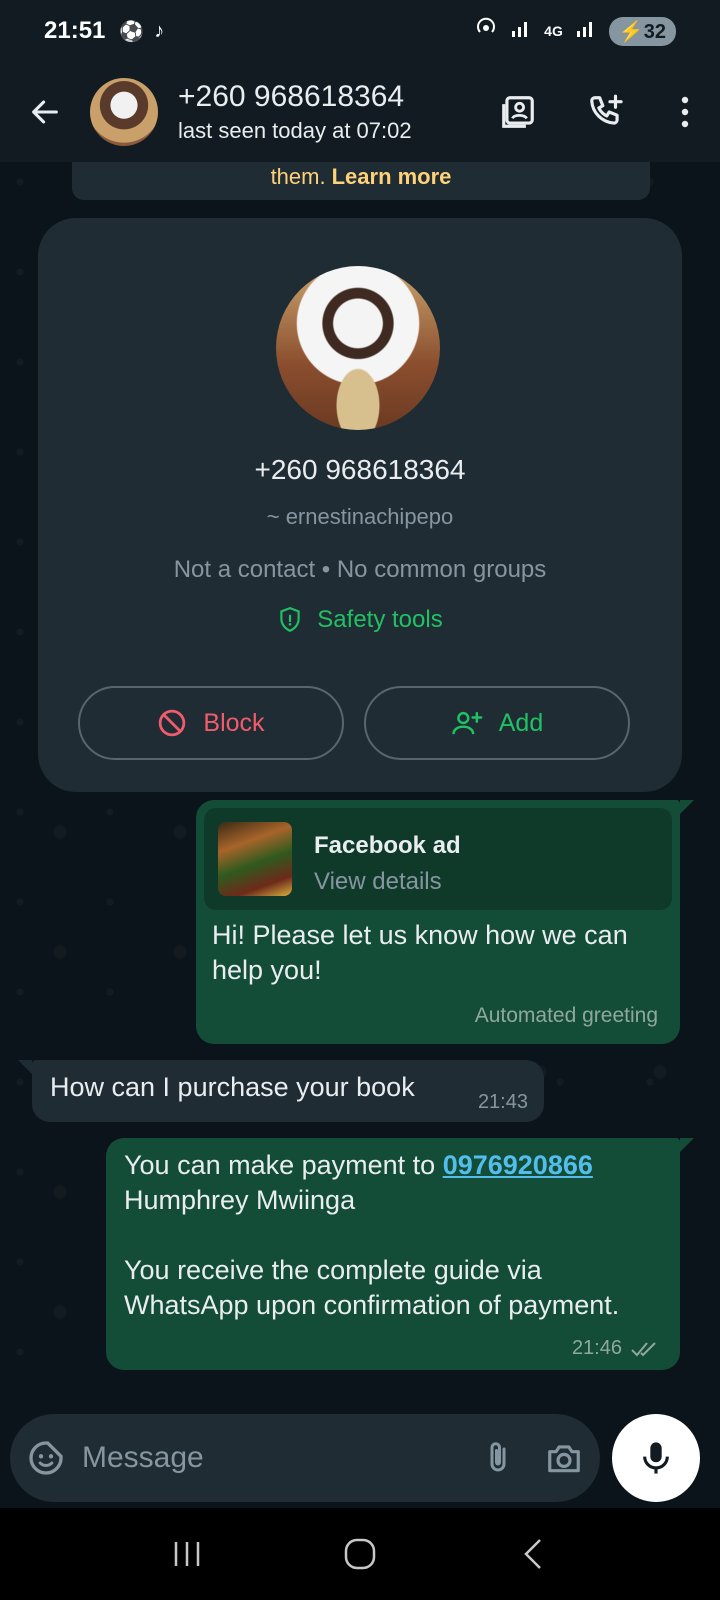 The height and width of the screenshot is (1600, 720). I want to click on soccer-ball-icon: ⚽, so click(132, 31).